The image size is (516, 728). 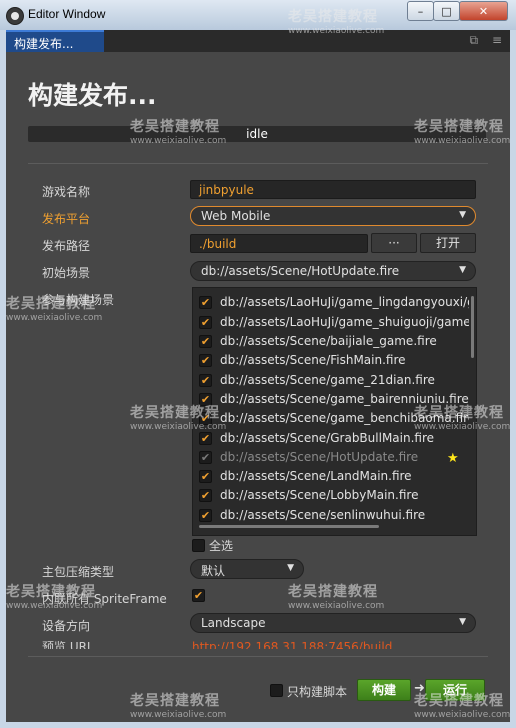 What do you see at coordinates (333, 216) in the screenshot?
I see `platform-select: Web Mobile ▼` at bounding box center [333, 216].